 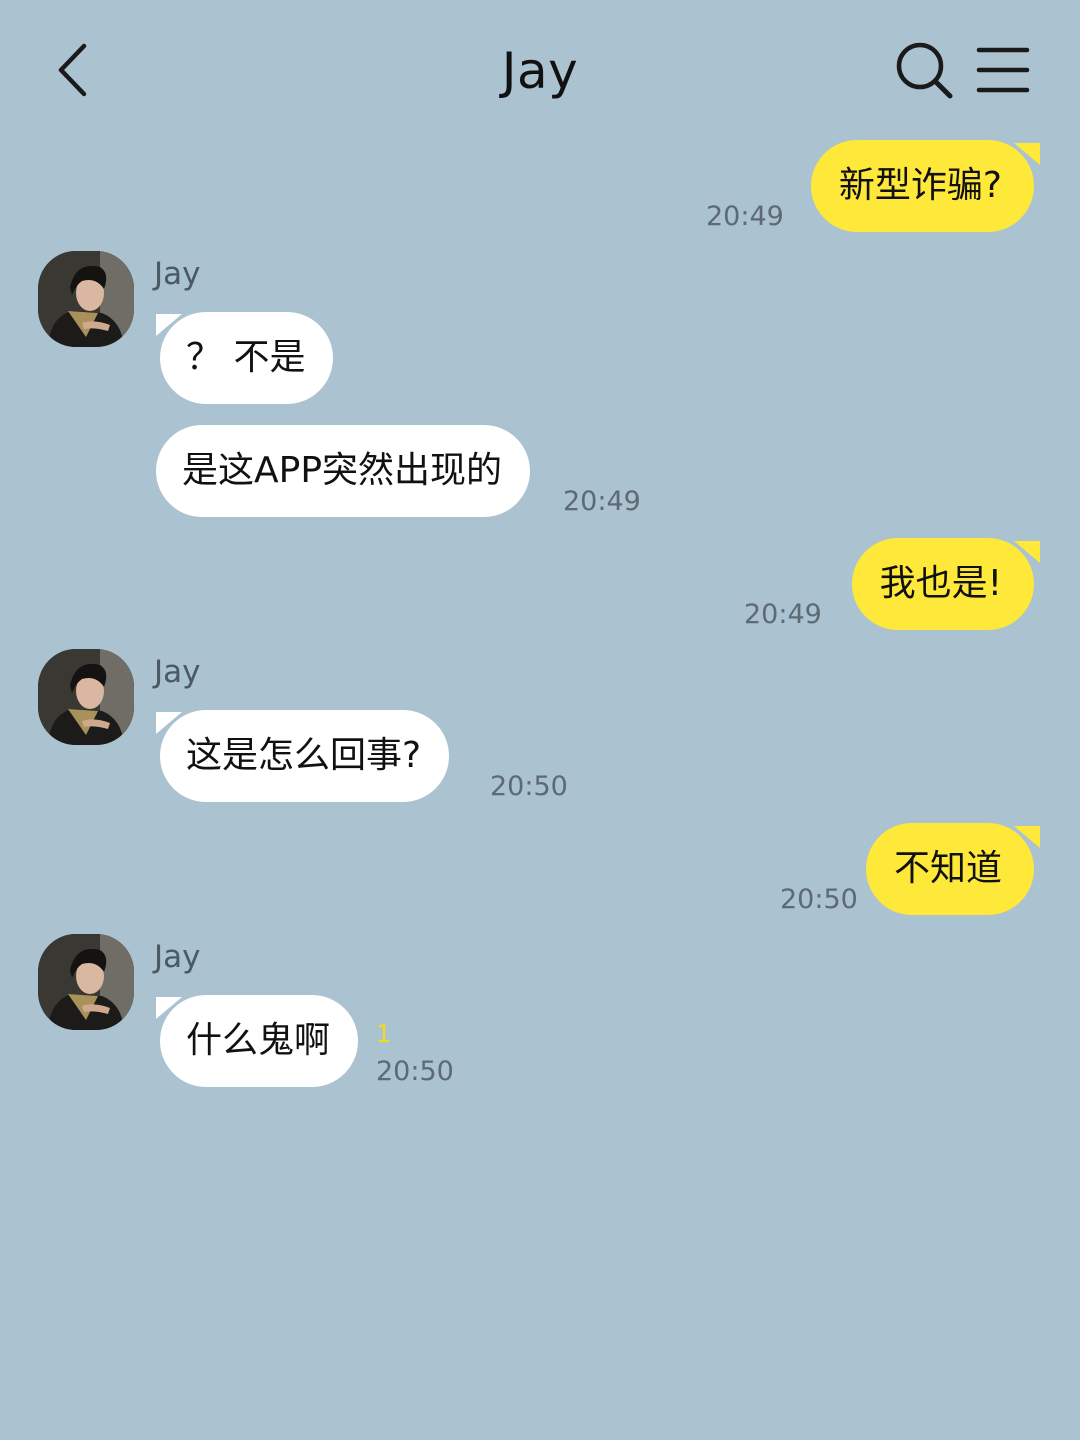 I want to click on message-text: 是这APP突然出现的, so click(x=342, y=470).